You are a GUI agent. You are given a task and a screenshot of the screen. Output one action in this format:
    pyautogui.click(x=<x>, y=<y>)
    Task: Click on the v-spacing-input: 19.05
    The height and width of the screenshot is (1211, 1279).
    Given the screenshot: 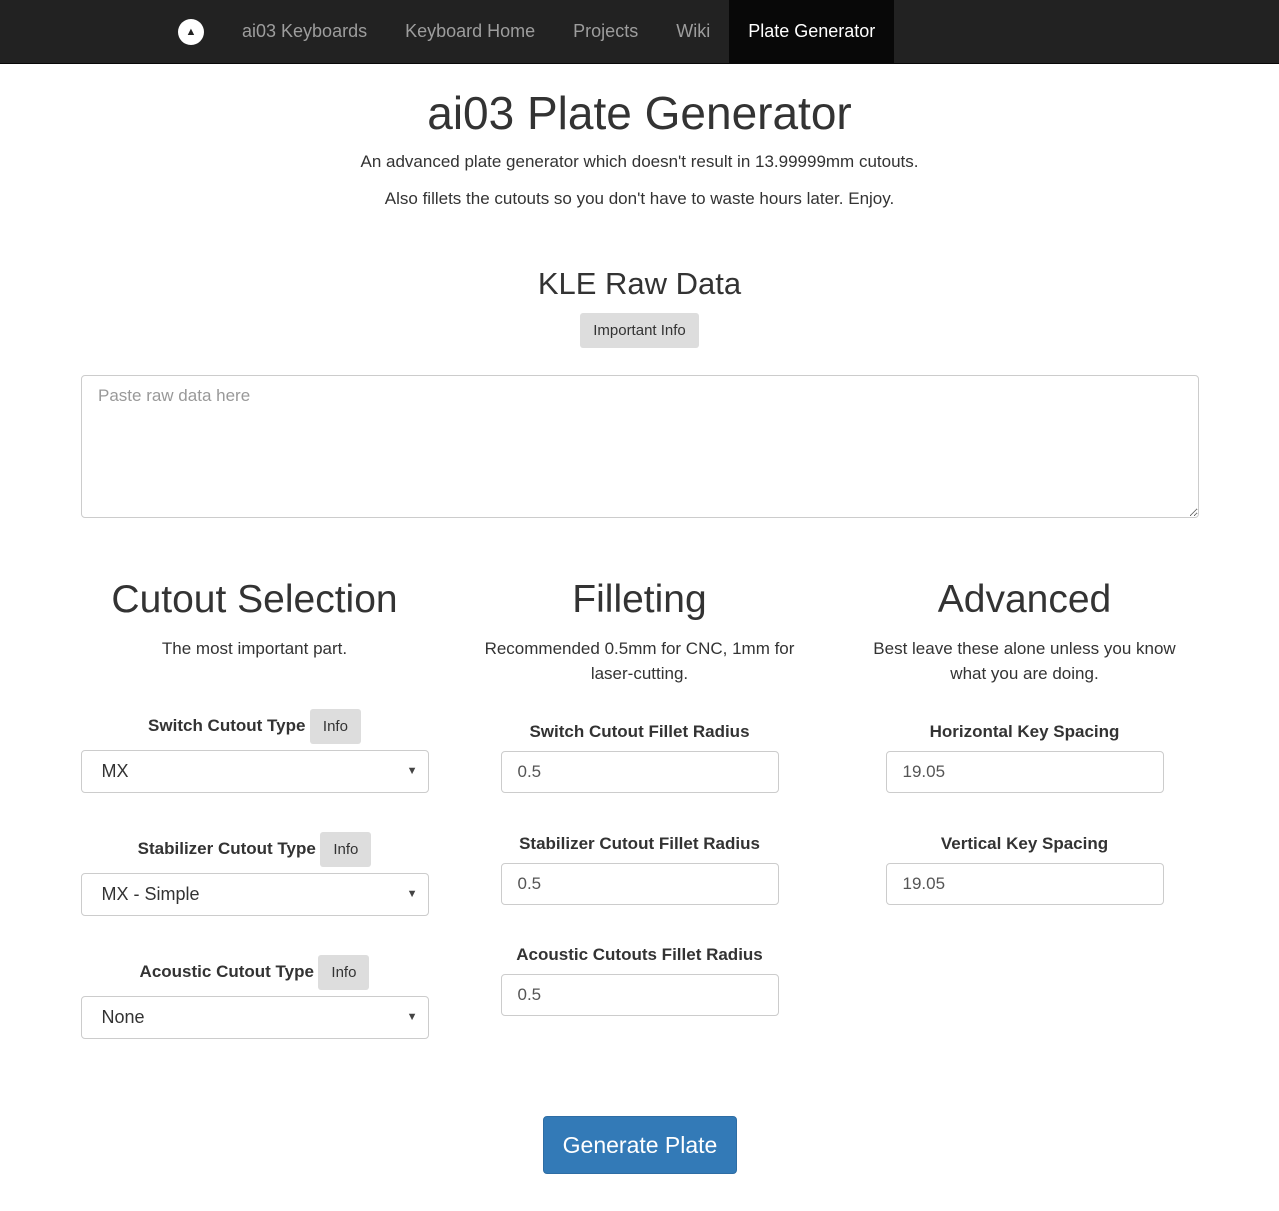 What is the action you would take?
    pyautogui.click(x=1024, y=884)
    